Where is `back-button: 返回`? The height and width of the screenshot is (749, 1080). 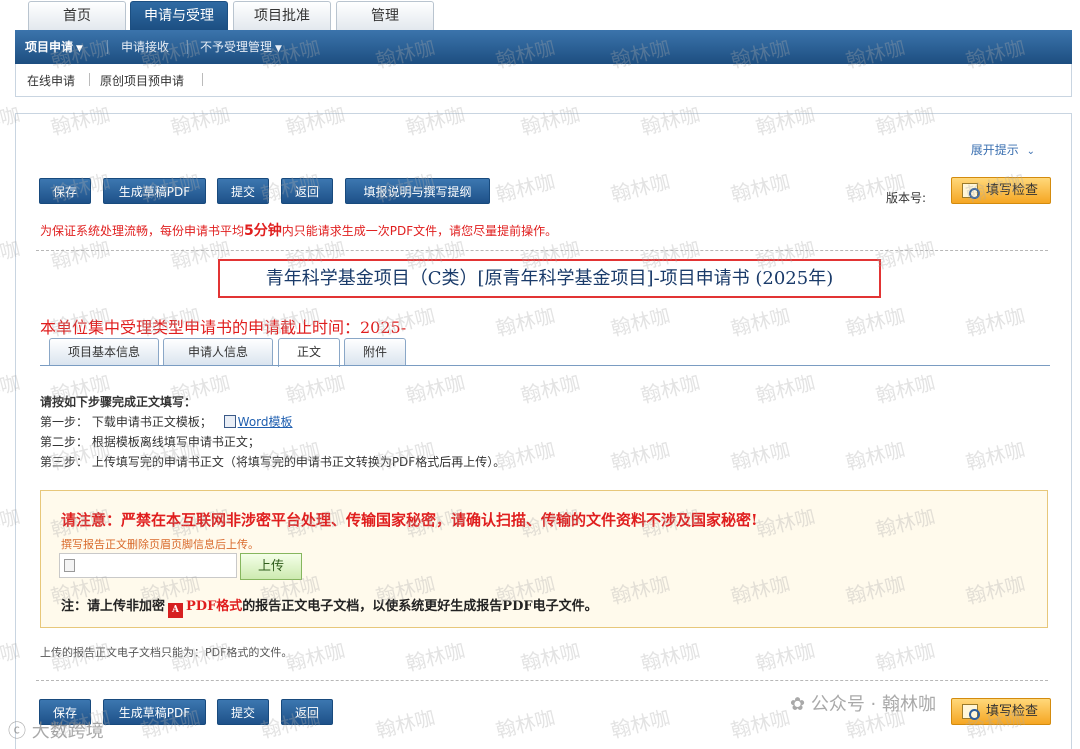
back-button: 返回 is located at coordinates (307, 191).